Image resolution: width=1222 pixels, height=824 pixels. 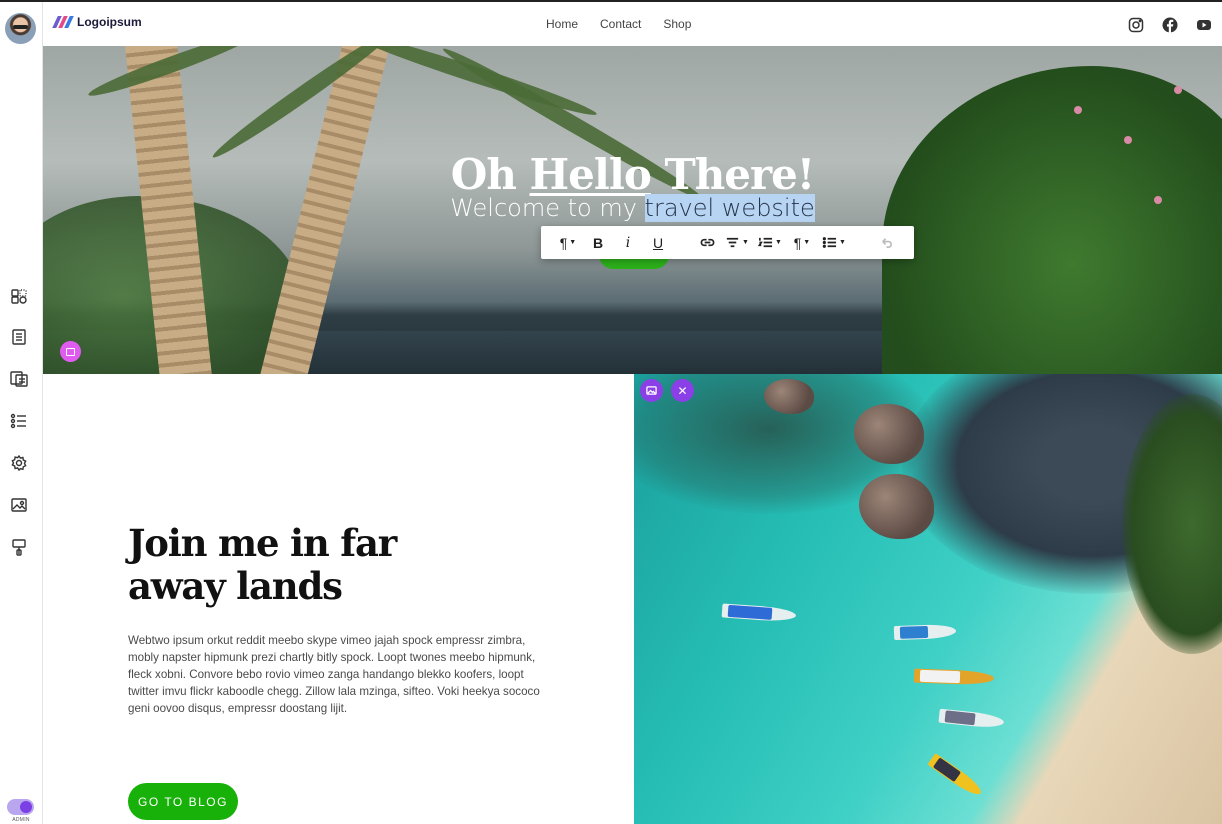 I want to click on paragraph-icon: ¶, so click(x=563, y=242).